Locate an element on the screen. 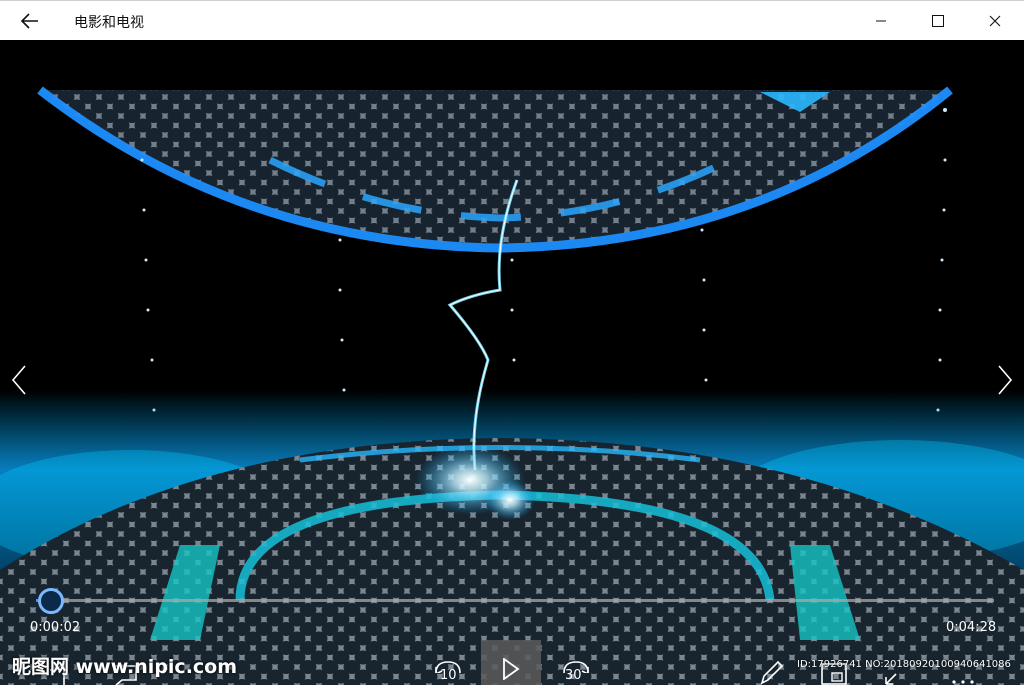  maximize-icon is located at coordinates (937, 21).